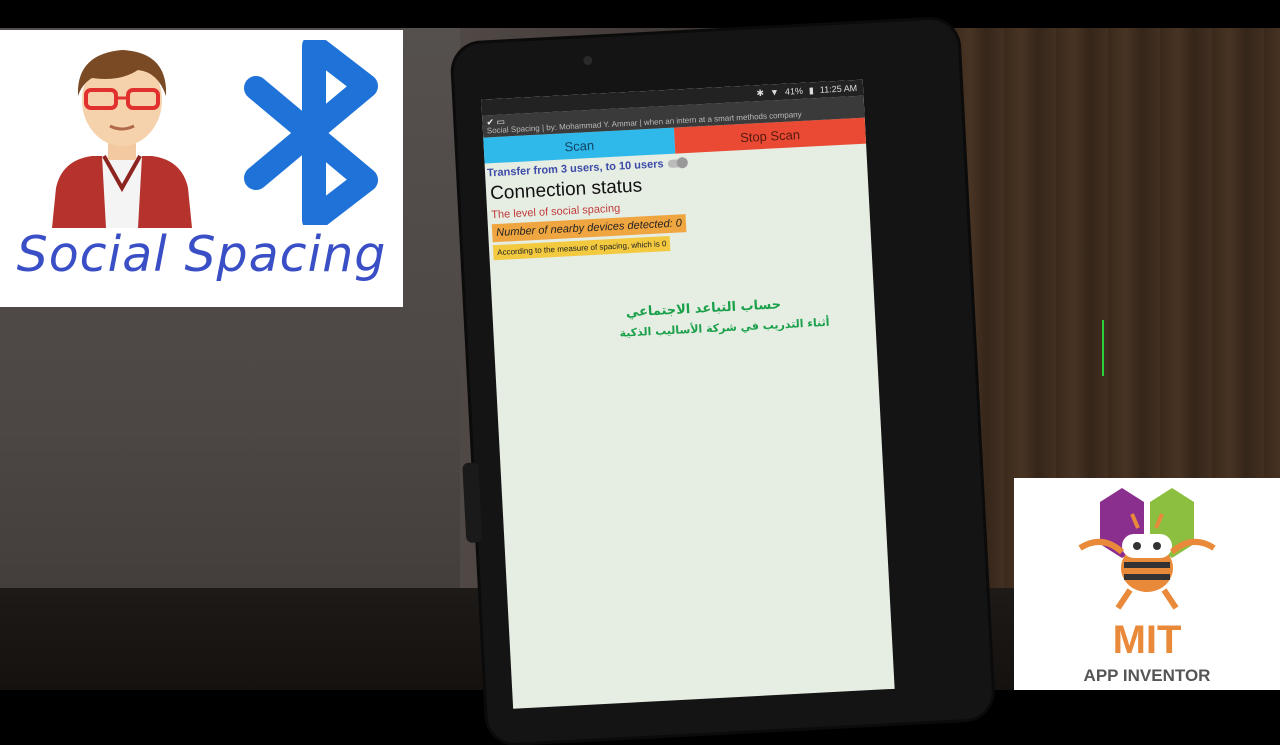 Image resolution: width=1280 pixels, height=745 pixels. I want to click on mit-label: MIT, so click(1147, 640).